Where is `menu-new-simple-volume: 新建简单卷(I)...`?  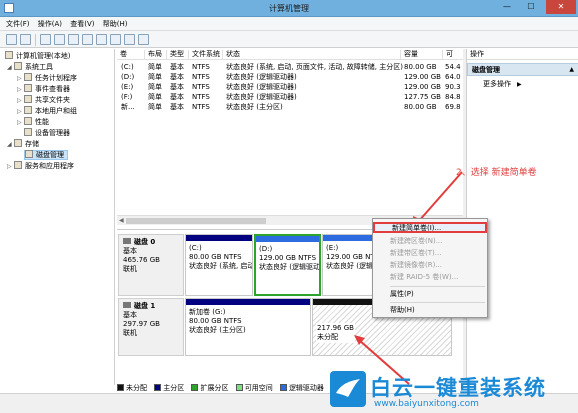 menu-new-simple-volume: 新建简单卷(I)... is located at coordinates (430, 227).